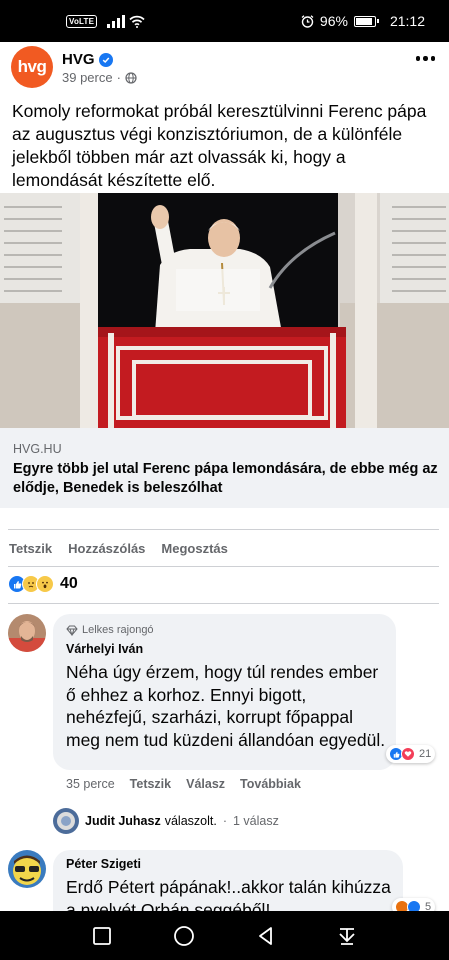 The height and width of the screenshot is (960, 449). I want to click on status-bar: VoLTE 96% 21:12, so click(224, 21).